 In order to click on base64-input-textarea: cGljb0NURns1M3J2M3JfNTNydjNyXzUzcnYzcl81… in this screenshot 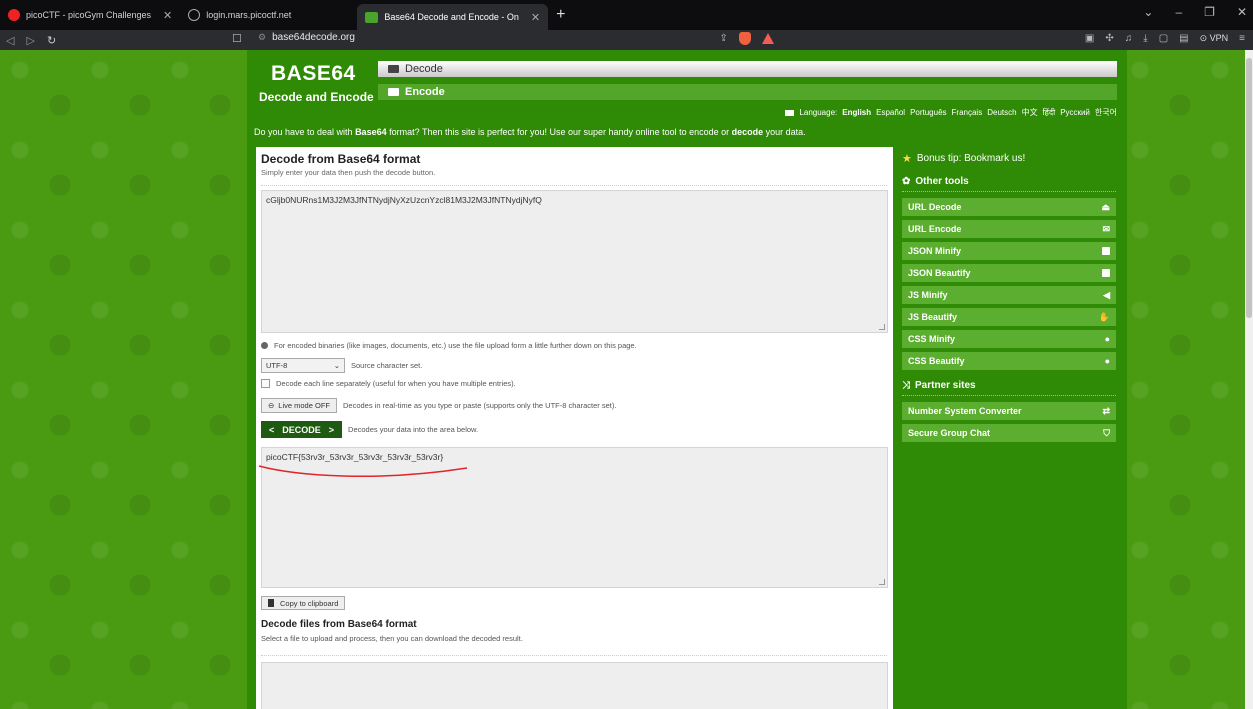, I will do `click(574, 261)`.